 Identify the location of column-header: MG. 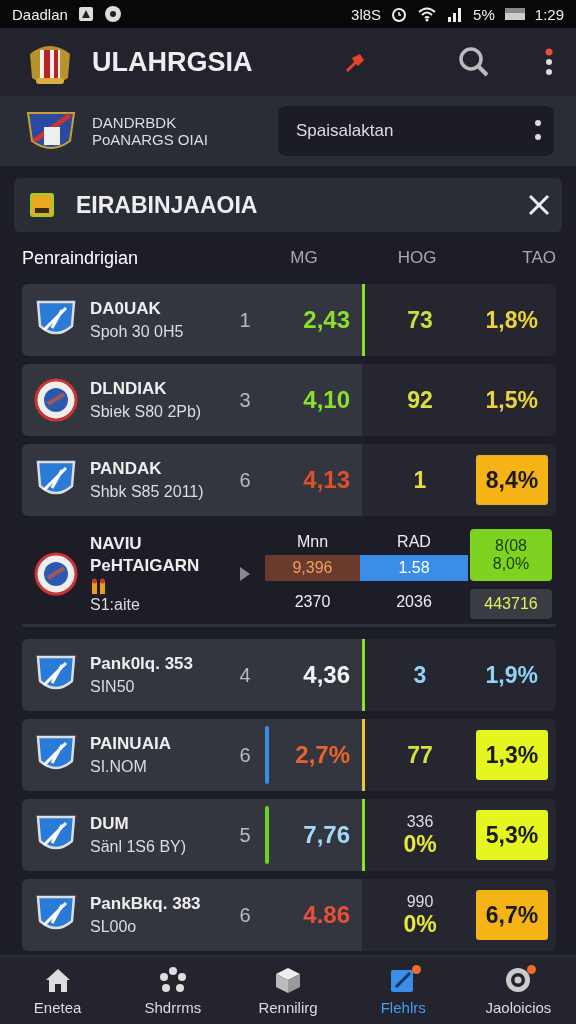
(304, 258).